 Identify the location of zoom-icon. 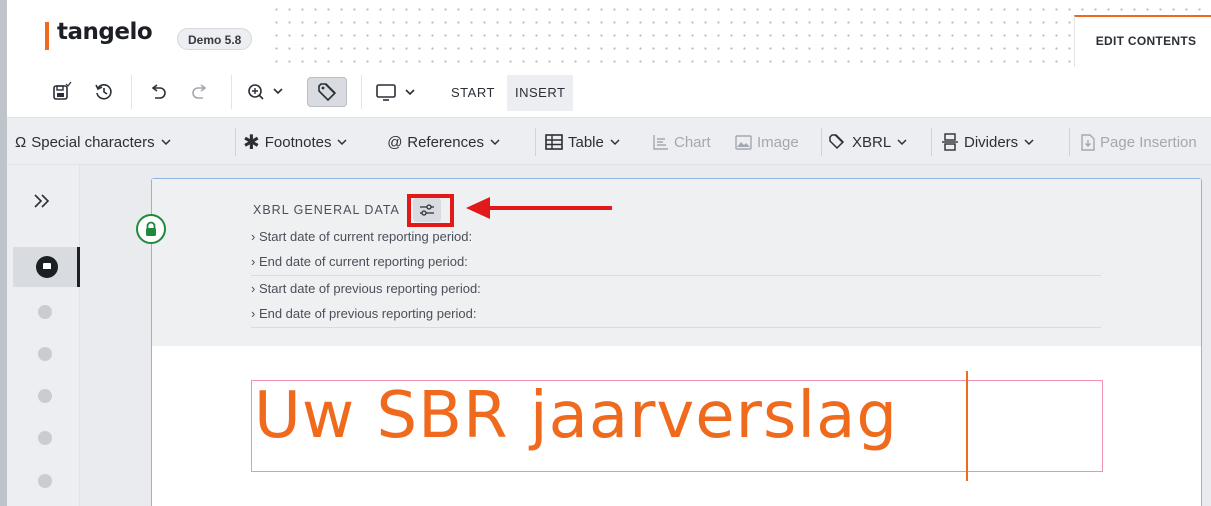
(270, 92).